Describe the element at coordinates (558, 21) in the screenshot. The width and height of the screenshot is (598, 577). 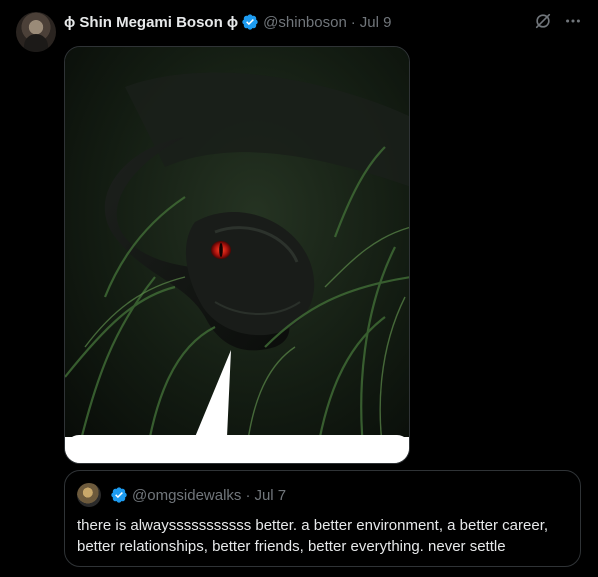
I see `header-actions` at that location.